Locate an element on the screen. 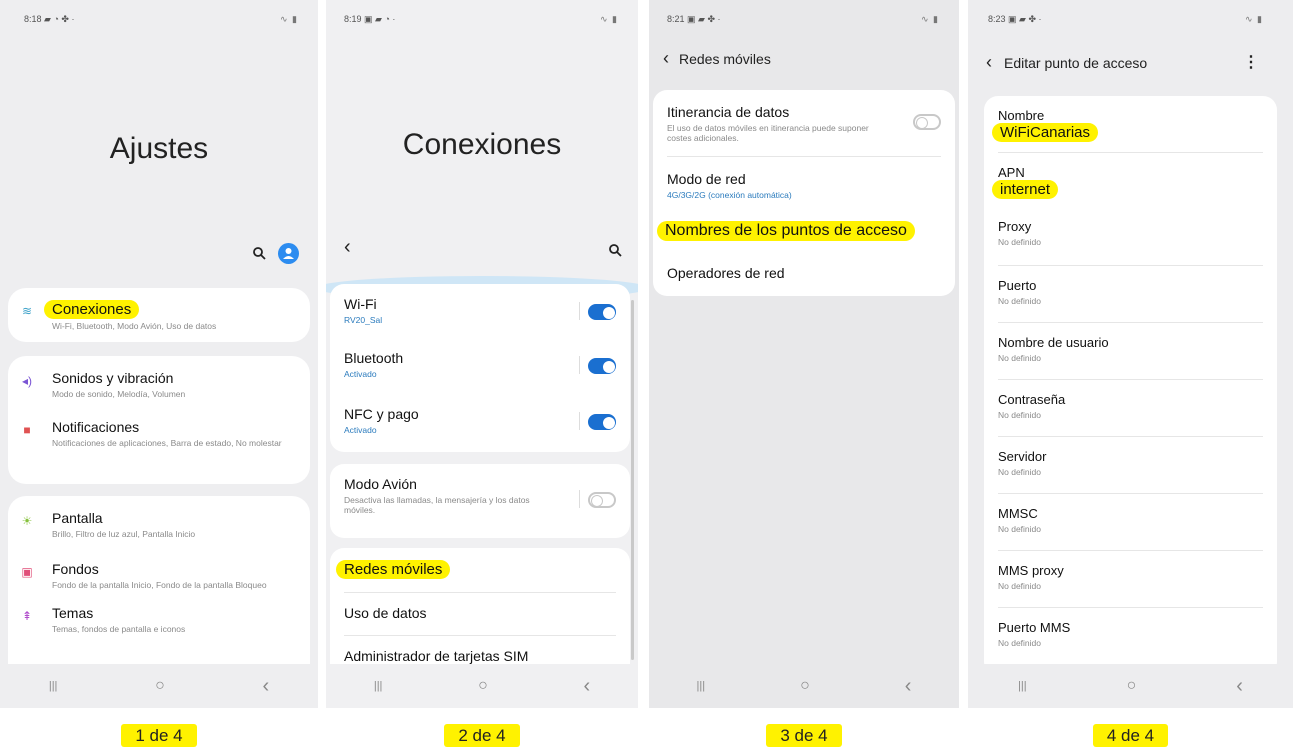  connection-sub: Activado is located at coordinates (360, 374).